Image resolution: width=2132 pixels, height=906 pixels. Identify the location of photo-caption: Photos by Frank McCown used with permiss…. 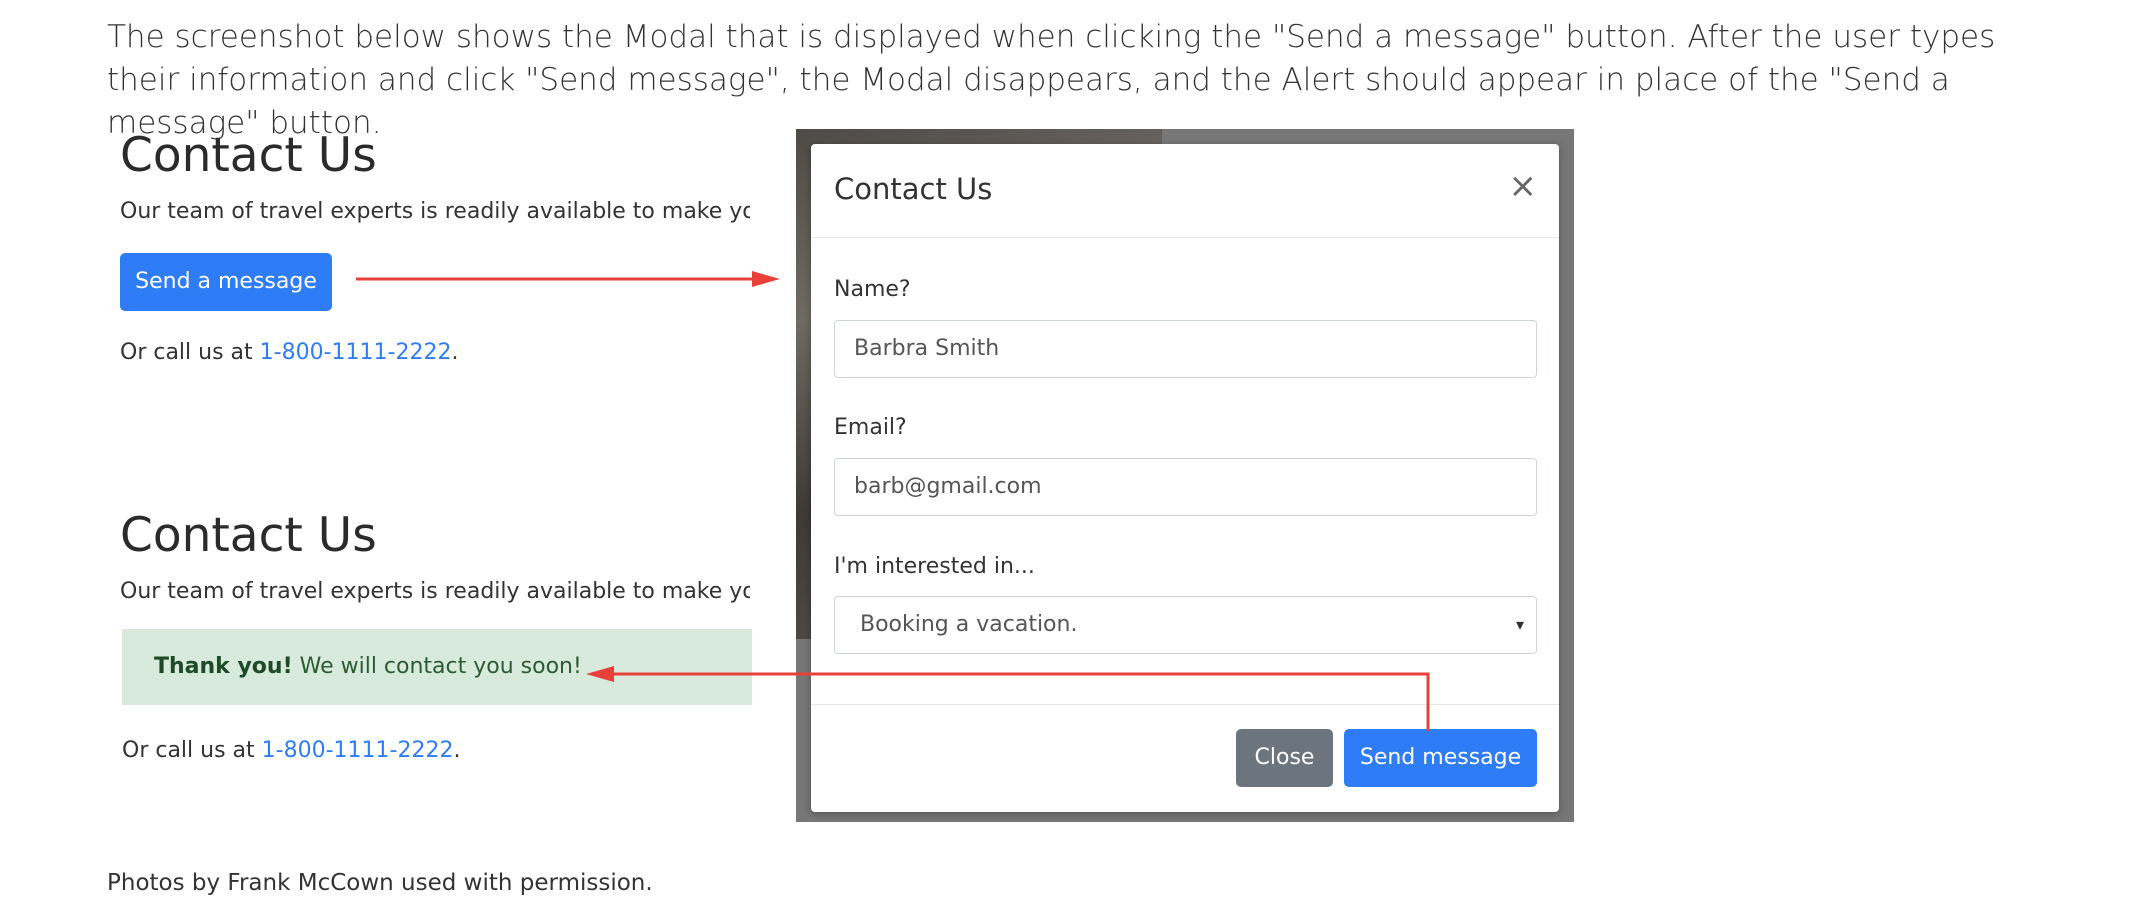
(380, 883).